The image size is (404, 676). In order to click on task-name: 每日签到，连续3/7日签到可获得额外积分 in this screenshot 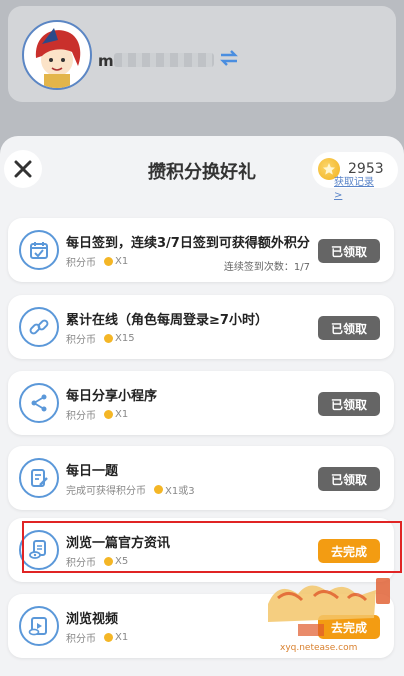, I will do `click(188, 243)`.